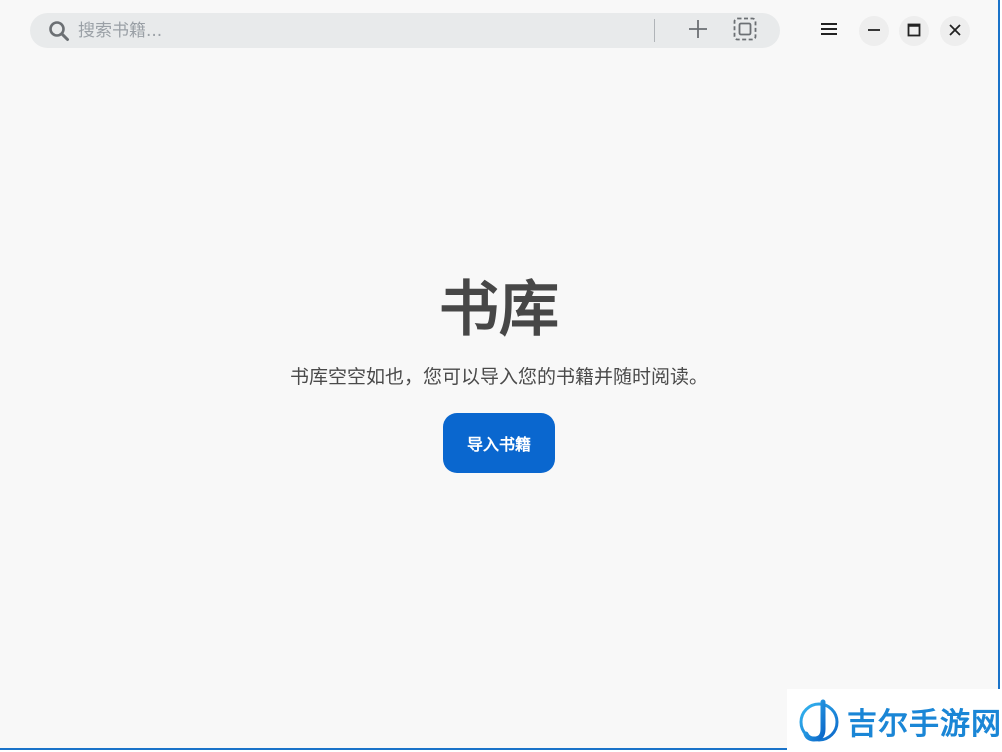 The width and height of the screenshot is (1002, 752). What do you see at coordinates (924, 724) in the screenshot?
I see `watermark-text: 吉尔手游网` at bounding box center [924, 724].